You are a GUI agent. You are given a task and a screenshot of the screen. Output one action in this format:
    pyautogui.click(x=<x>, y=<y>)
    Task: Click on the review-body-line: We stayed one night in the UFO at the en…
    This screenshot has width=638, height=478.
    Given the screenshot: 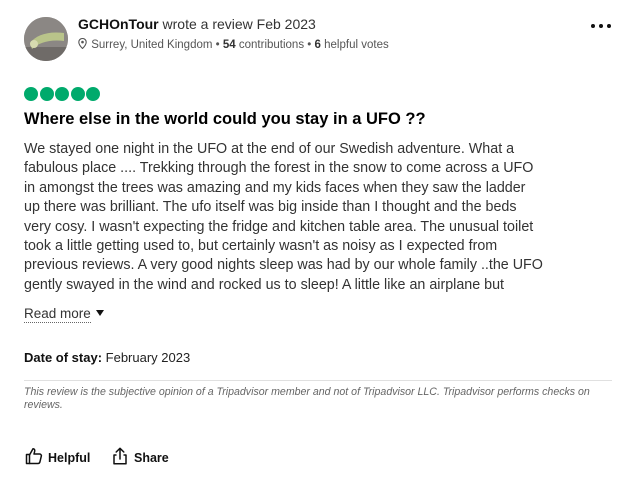 What is the action you would take?
    pyautogui.click(x=269, y=149)
    